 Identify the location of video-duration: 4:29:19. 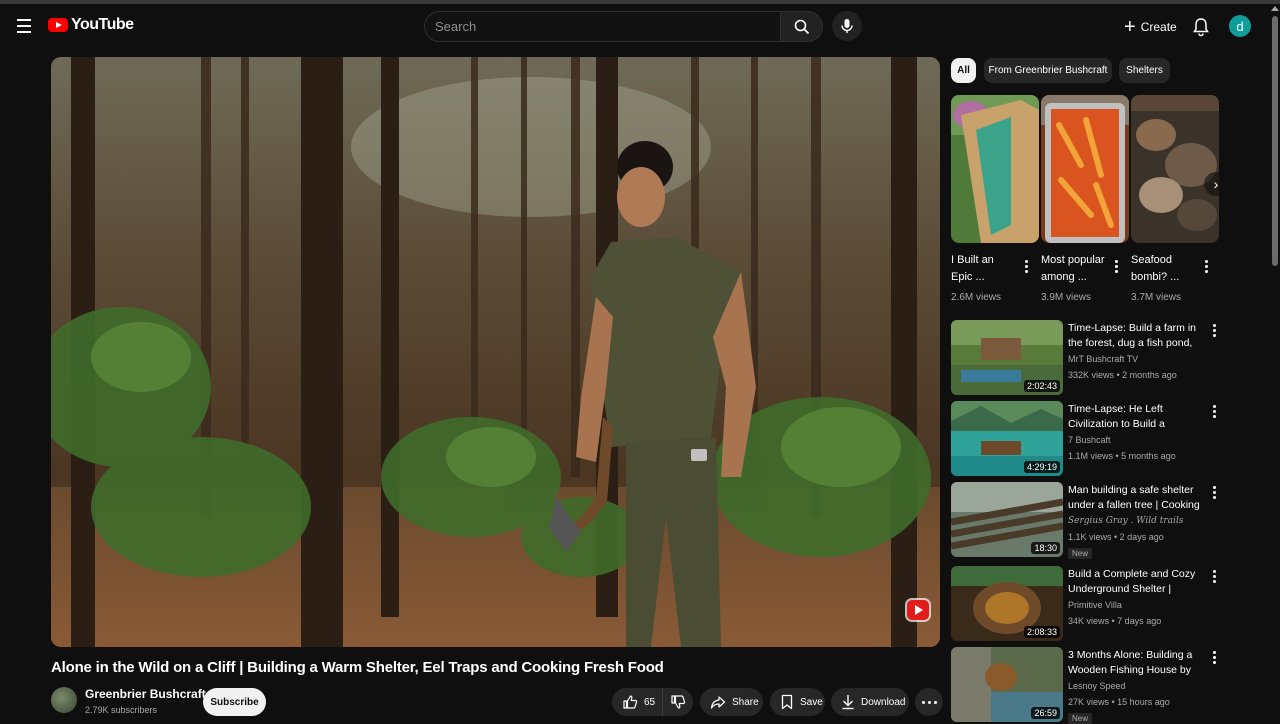
(1041, 467).